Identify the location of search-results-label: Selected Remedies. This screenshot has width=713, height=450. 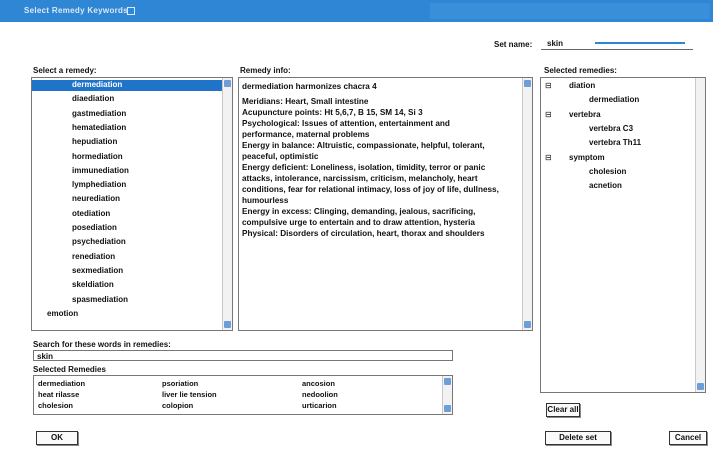
(69, 369).